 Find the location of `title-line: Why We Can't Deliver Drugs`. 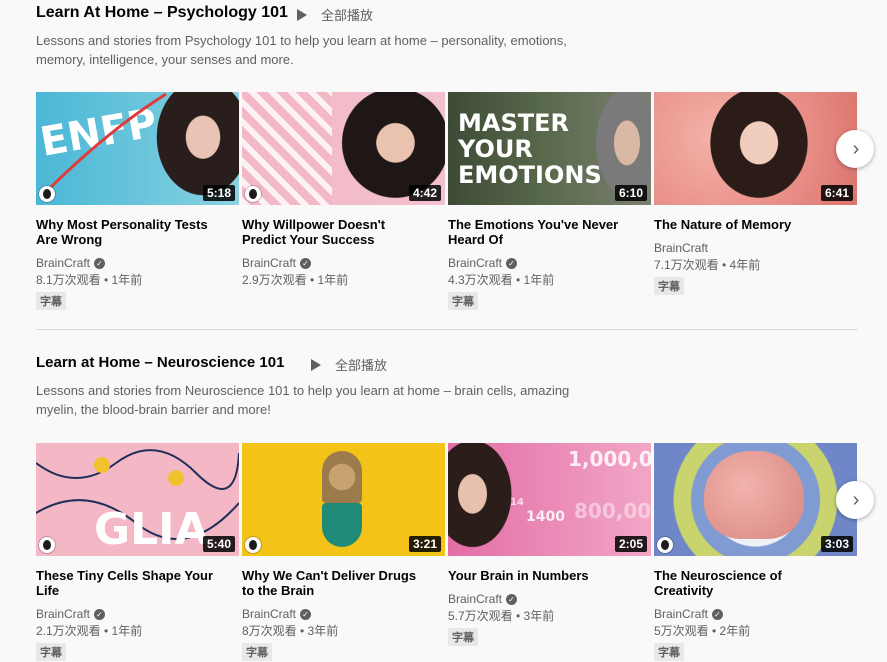

title-line: Why We Can't Deliver Drugs is located at coordinates (329, 575).